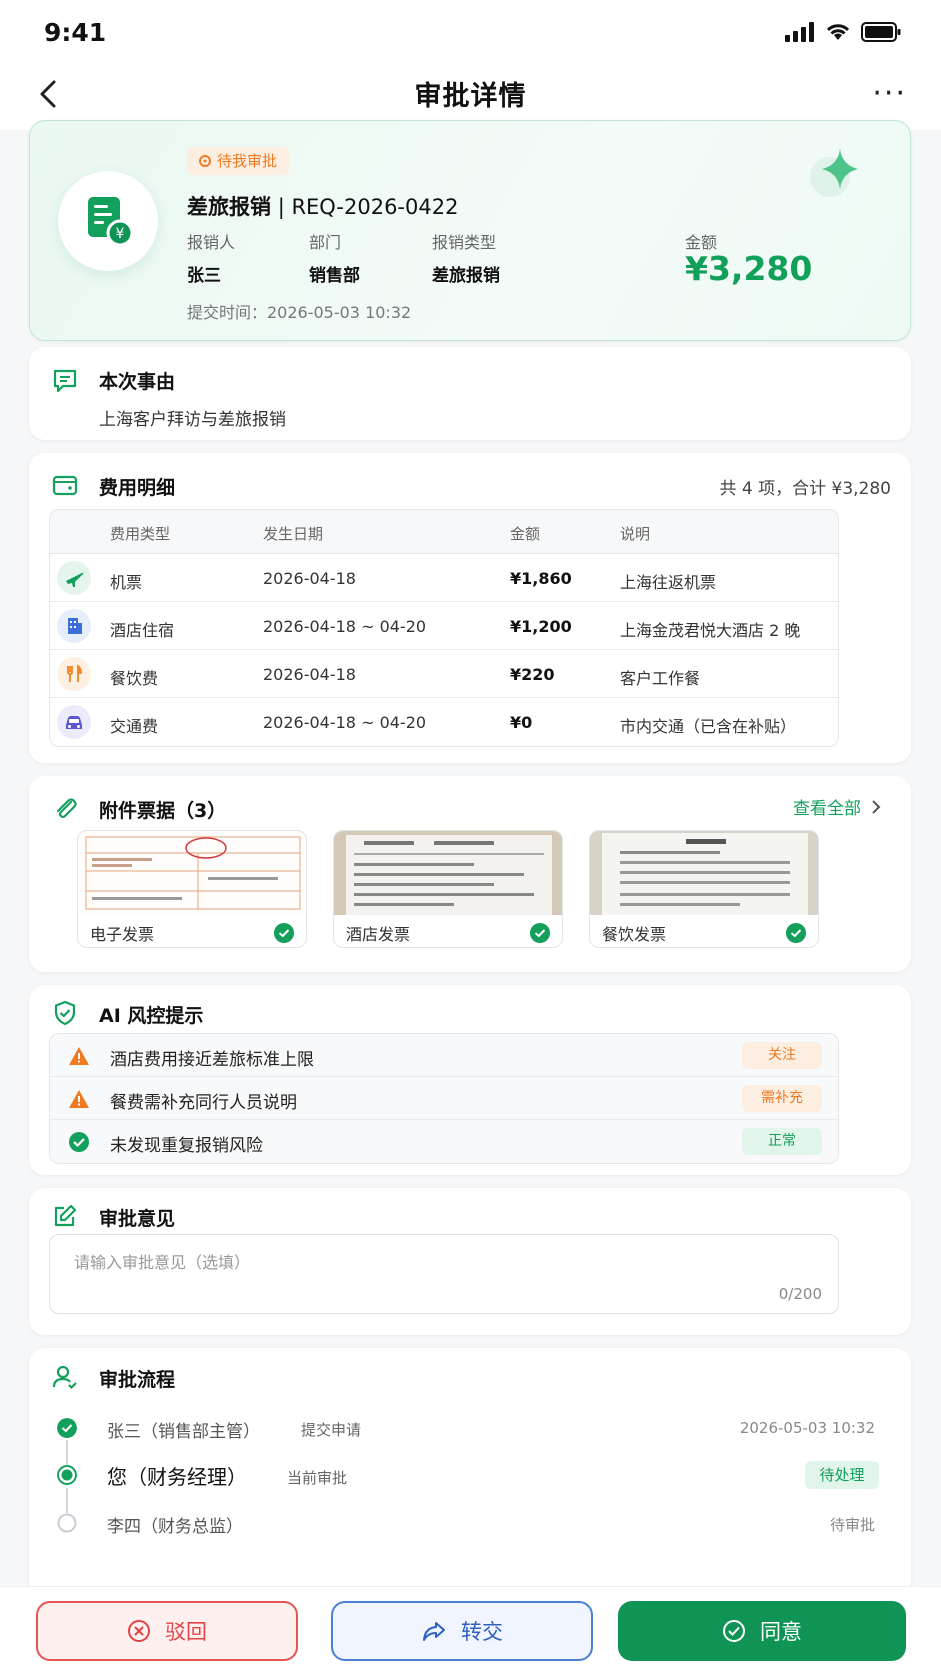  I want to click on expense-note: 上海往返机票, so click(668, 582).